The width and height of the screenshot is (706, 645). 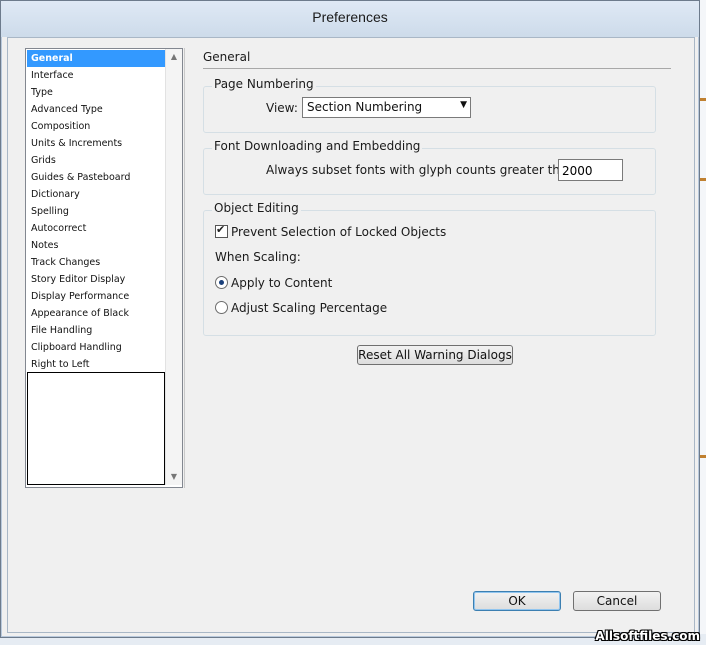 What do you see at coordinates (96, 211) in the screenshot?
I see `category-item: Spelling` at bounding box center [96, 211].